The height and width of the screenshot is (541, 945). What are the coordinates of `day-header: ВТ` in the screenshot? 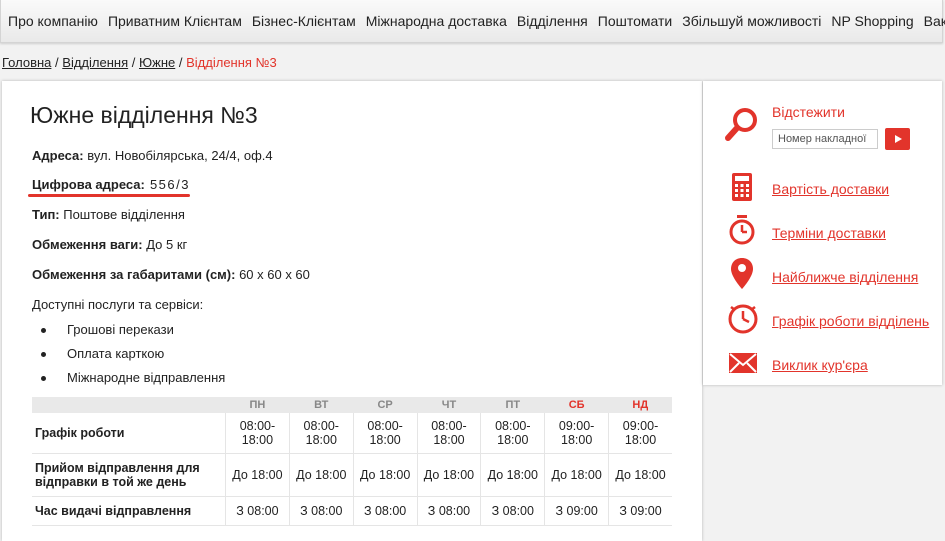 It's located at (321, 405).